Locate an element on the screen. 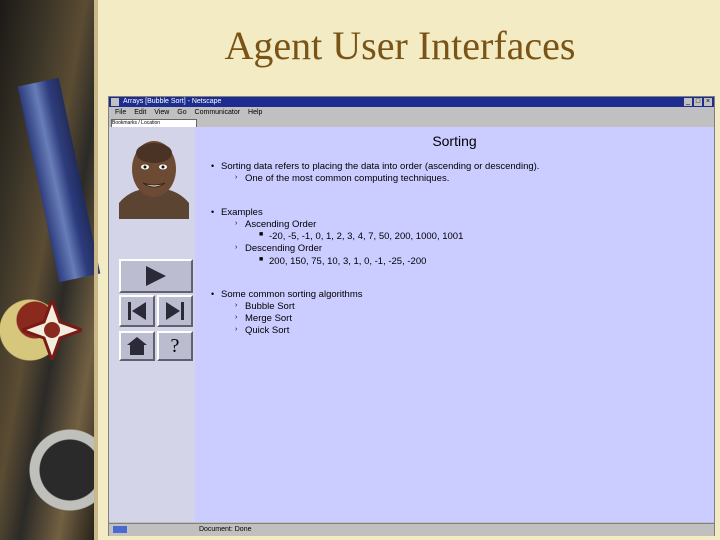 Image resolution: width=720 pixels, height=540 pixels. agent-avatar is located at coordinates (154, 176).